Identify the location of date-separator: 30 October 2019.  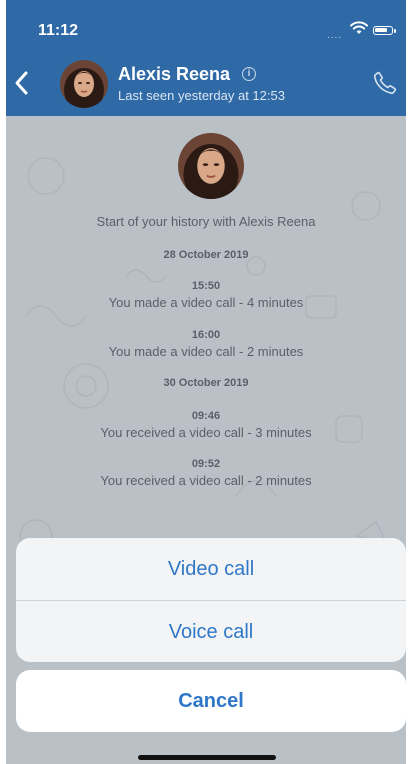
(206, 383).